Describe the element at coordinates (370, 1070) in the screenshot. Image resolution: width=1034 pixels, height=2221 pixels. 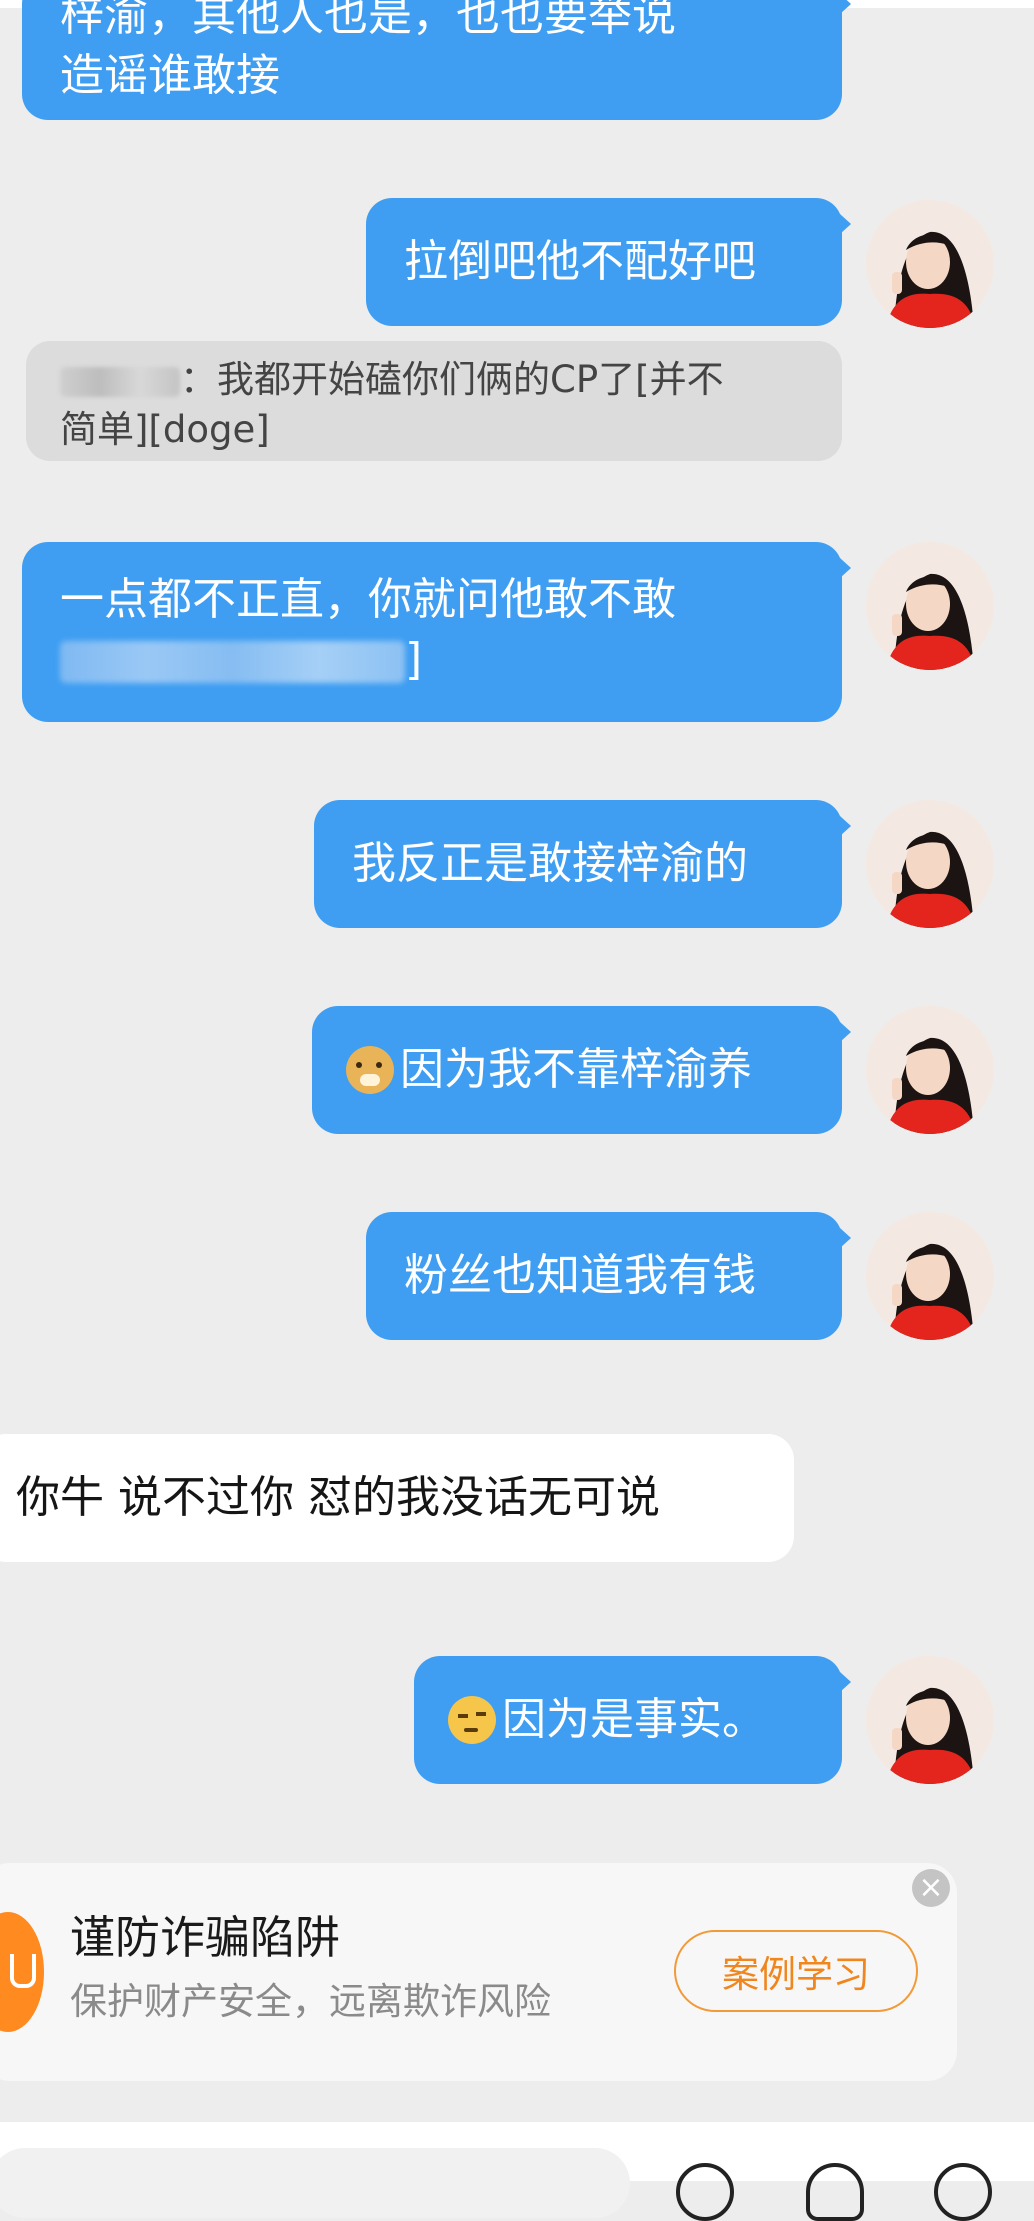
I see `doge-icon` at that location.